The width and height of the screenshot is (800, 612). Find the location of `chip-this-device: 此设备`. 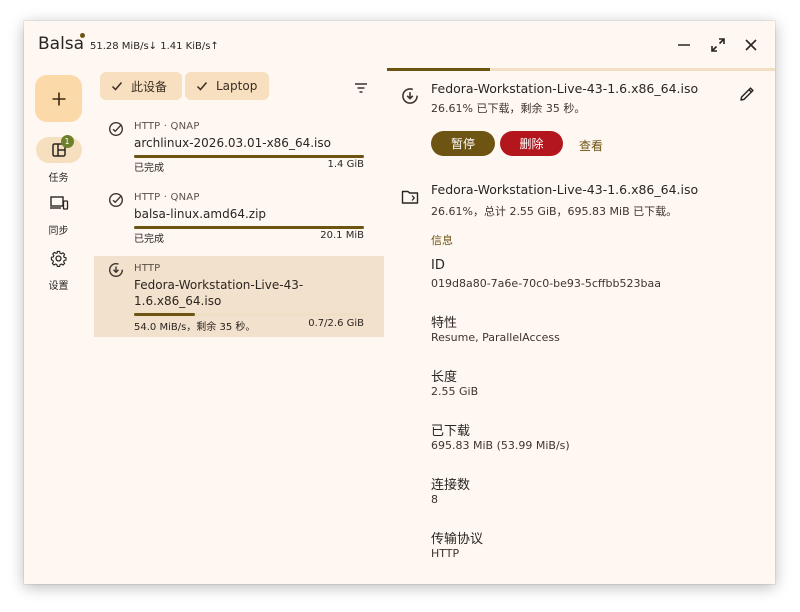

chip-this-device: 此设备 is located at coordinates (141, 86).